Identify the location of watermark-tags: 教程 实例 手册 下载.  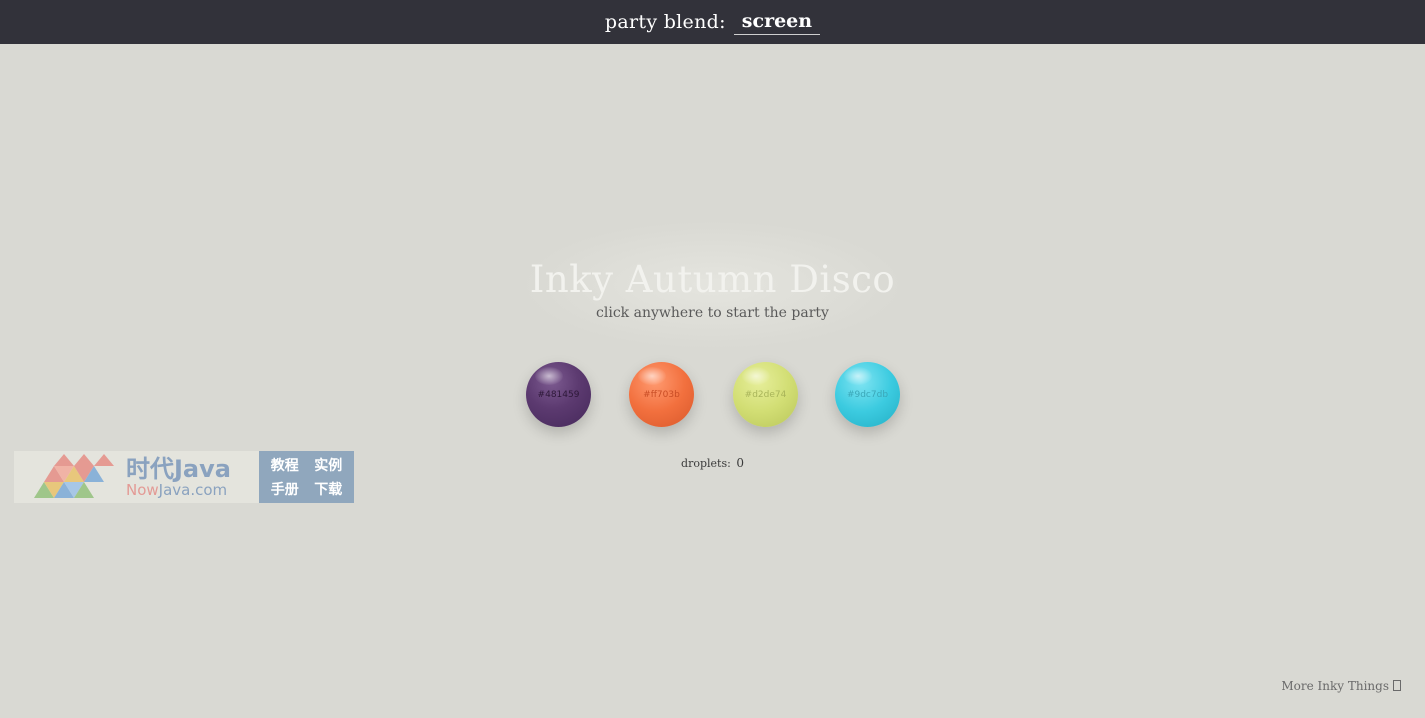
(306, 477).